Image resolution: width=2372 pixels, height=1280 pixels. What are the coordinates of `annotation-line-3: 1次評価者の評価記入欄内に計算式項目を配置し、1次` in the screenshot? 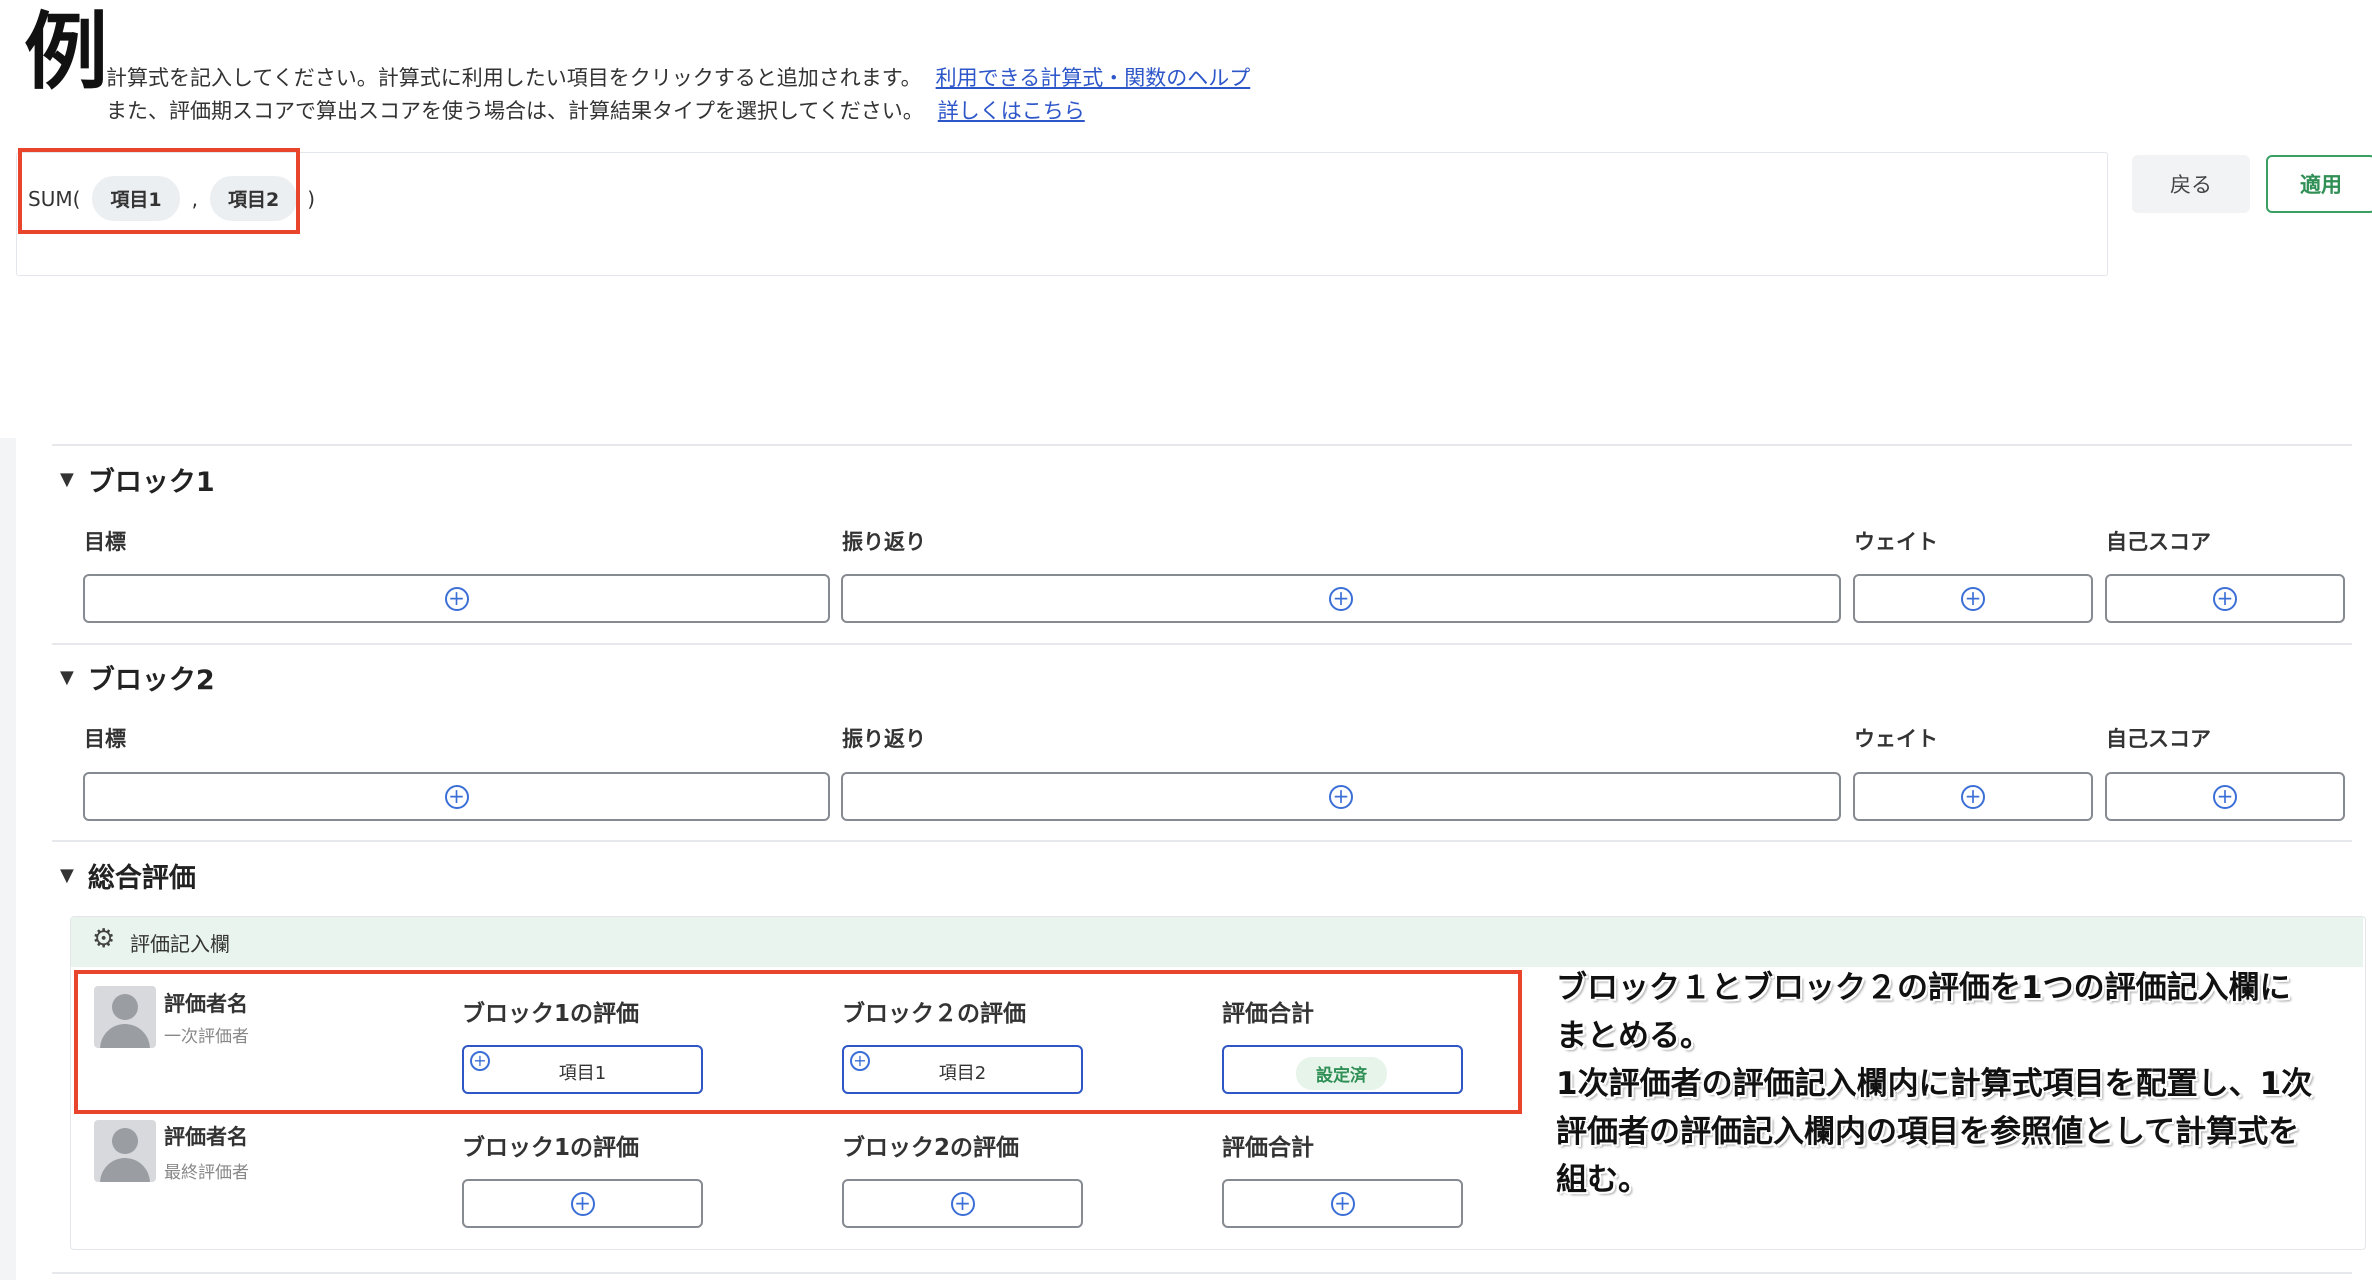 It's located at (1934, 1084).